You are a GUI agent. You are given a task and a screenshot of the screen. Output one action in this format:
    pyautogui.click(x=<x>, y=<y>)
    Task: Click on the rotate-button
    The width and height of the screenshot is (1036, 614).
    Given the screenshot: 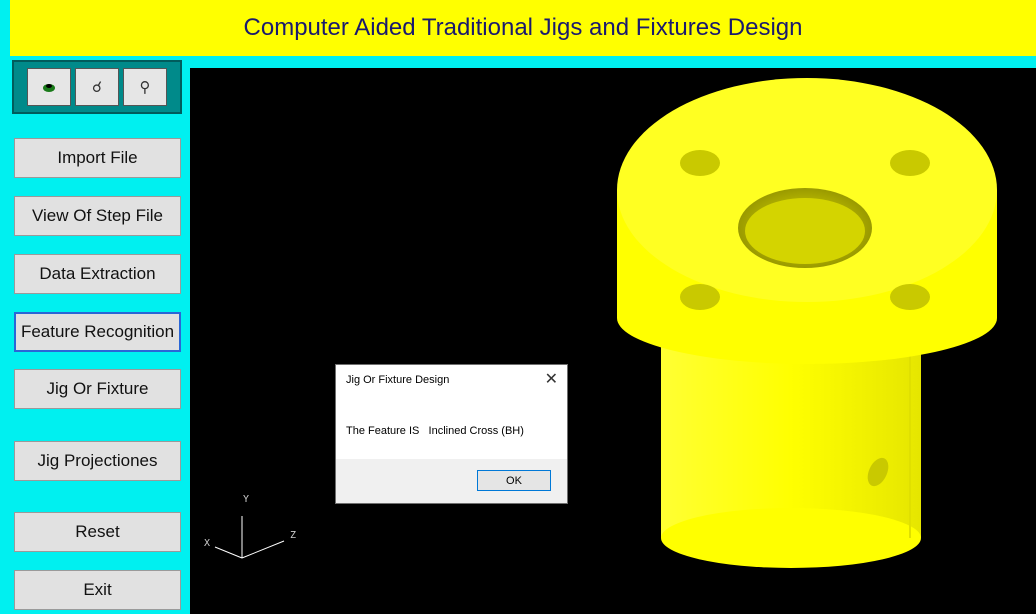 What is the action you would take?
    pyautogui.click(x=49, y=87)
    